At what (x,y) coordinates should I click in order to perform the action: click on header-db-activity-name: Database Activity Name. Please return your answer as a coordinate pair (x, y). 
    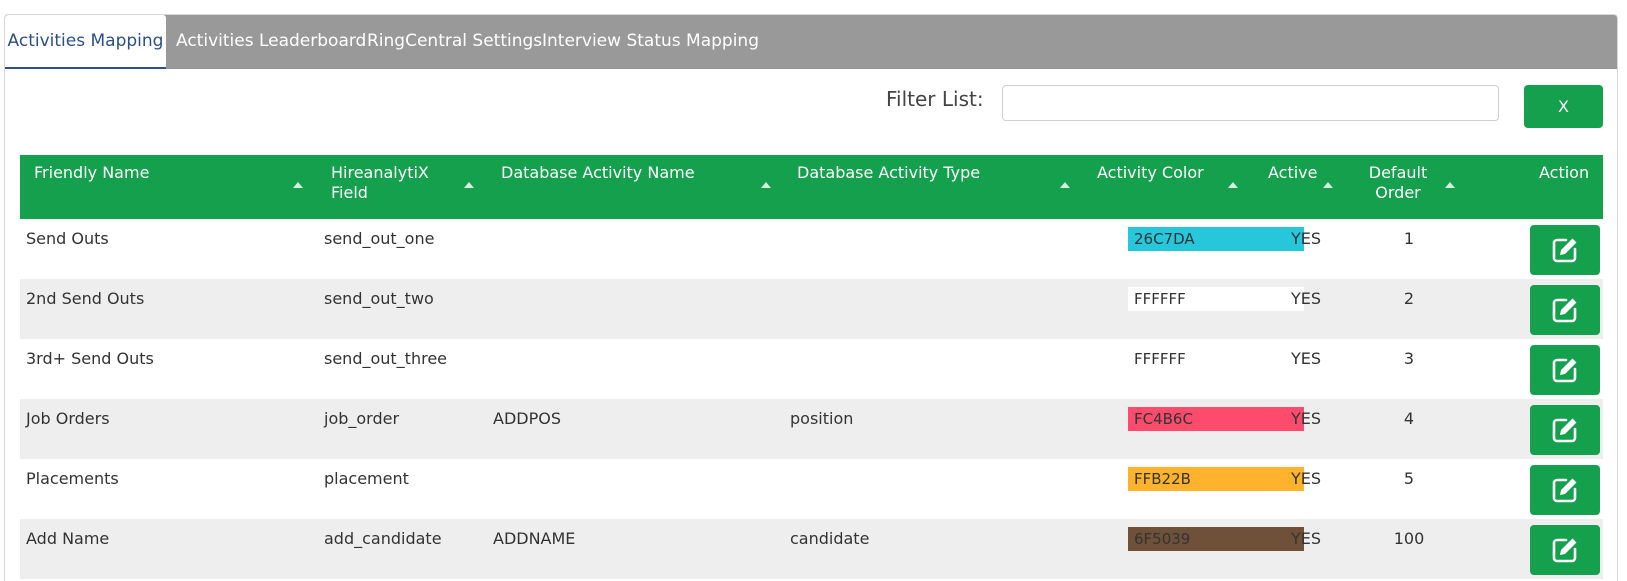
    Looking at the image, I should click on (598, 173).